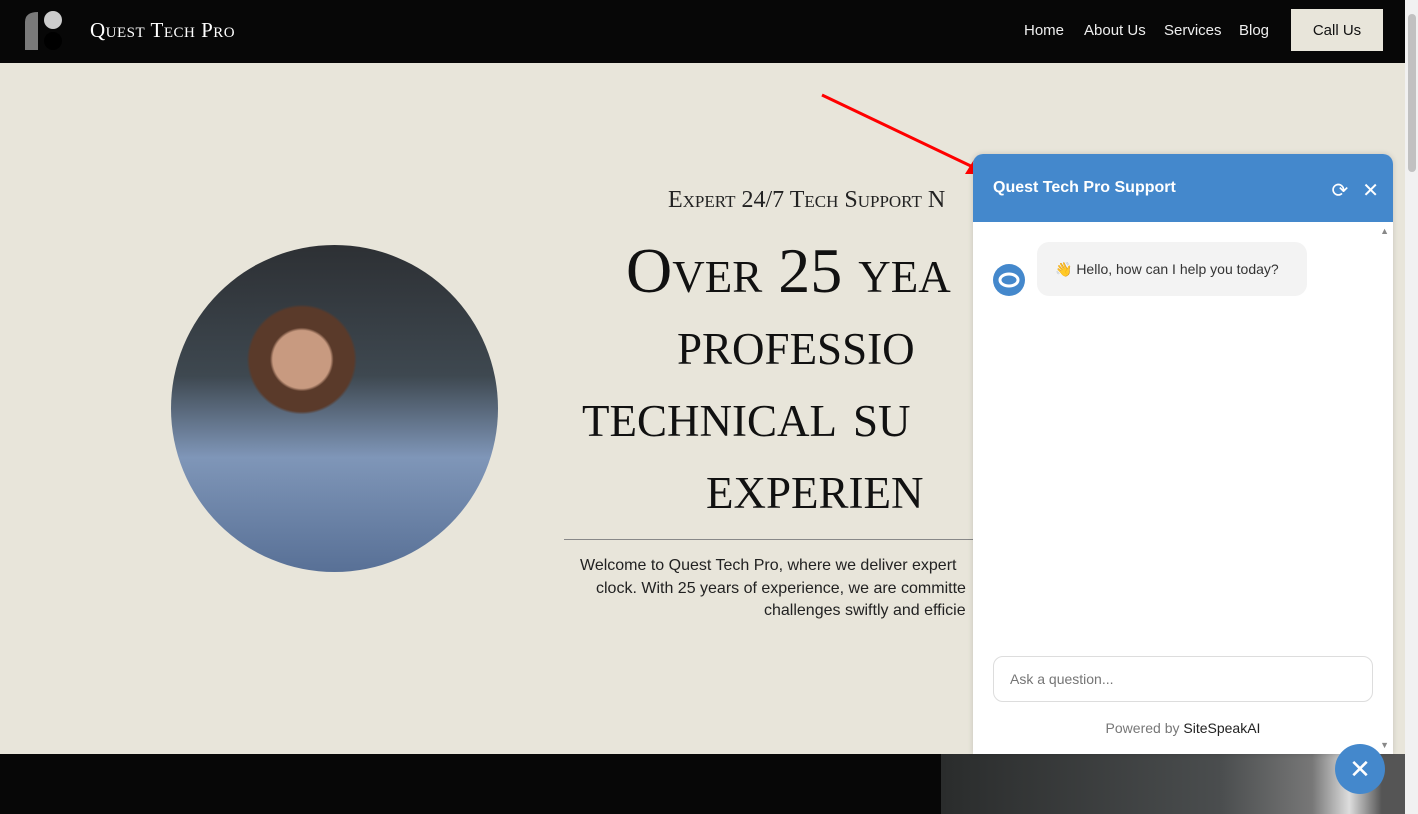 This screenshot has height=814, width=1418. What do you see at coordinates (1115, 30) in the screenshot?
I see `nav-about-us: About Us` at bounding box center [1115, 30].